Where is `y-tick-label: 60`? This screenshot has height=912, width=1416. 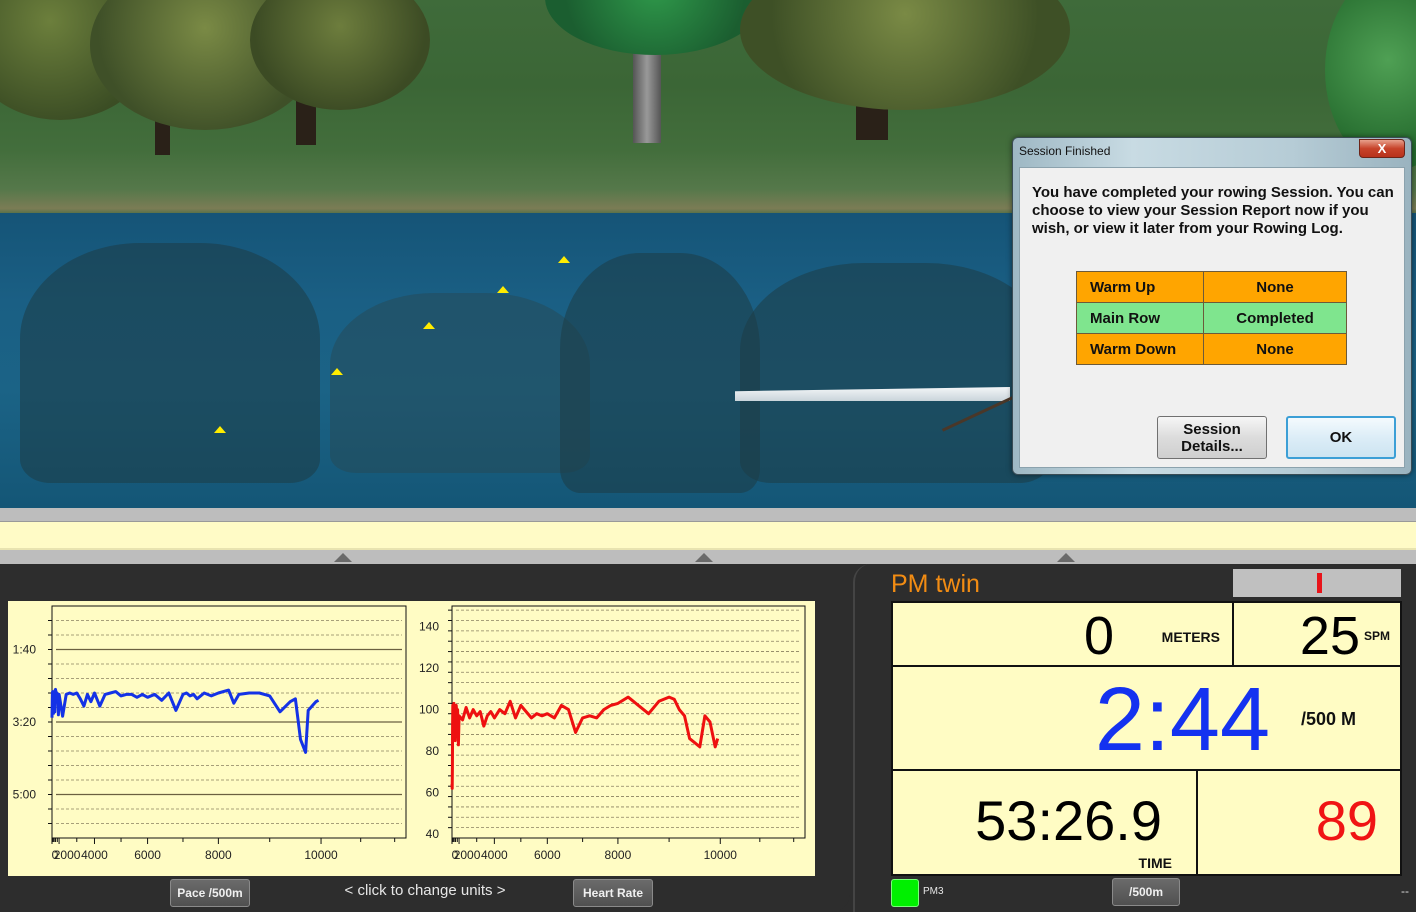 y-tick-label: 60 is located at coordinates (433, 792).